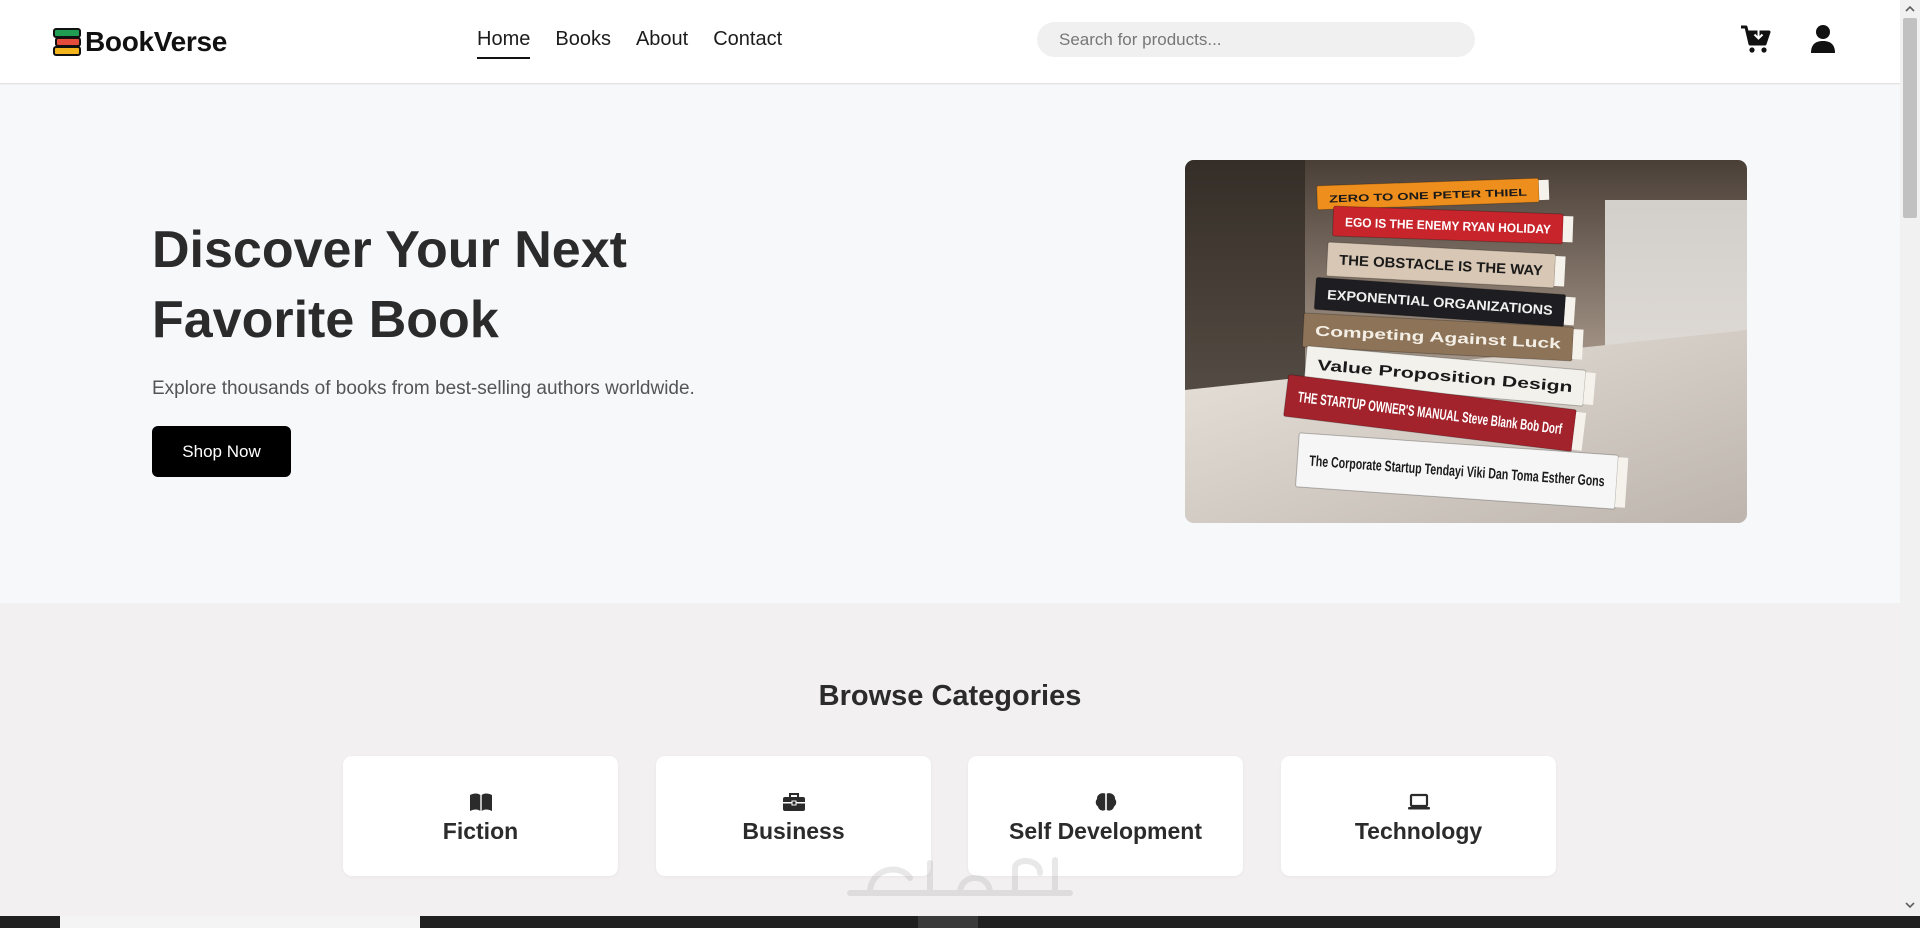 The width and height of the screenshot is (1920, 928). I want to click on laptop-icon, so click(1419, 801).